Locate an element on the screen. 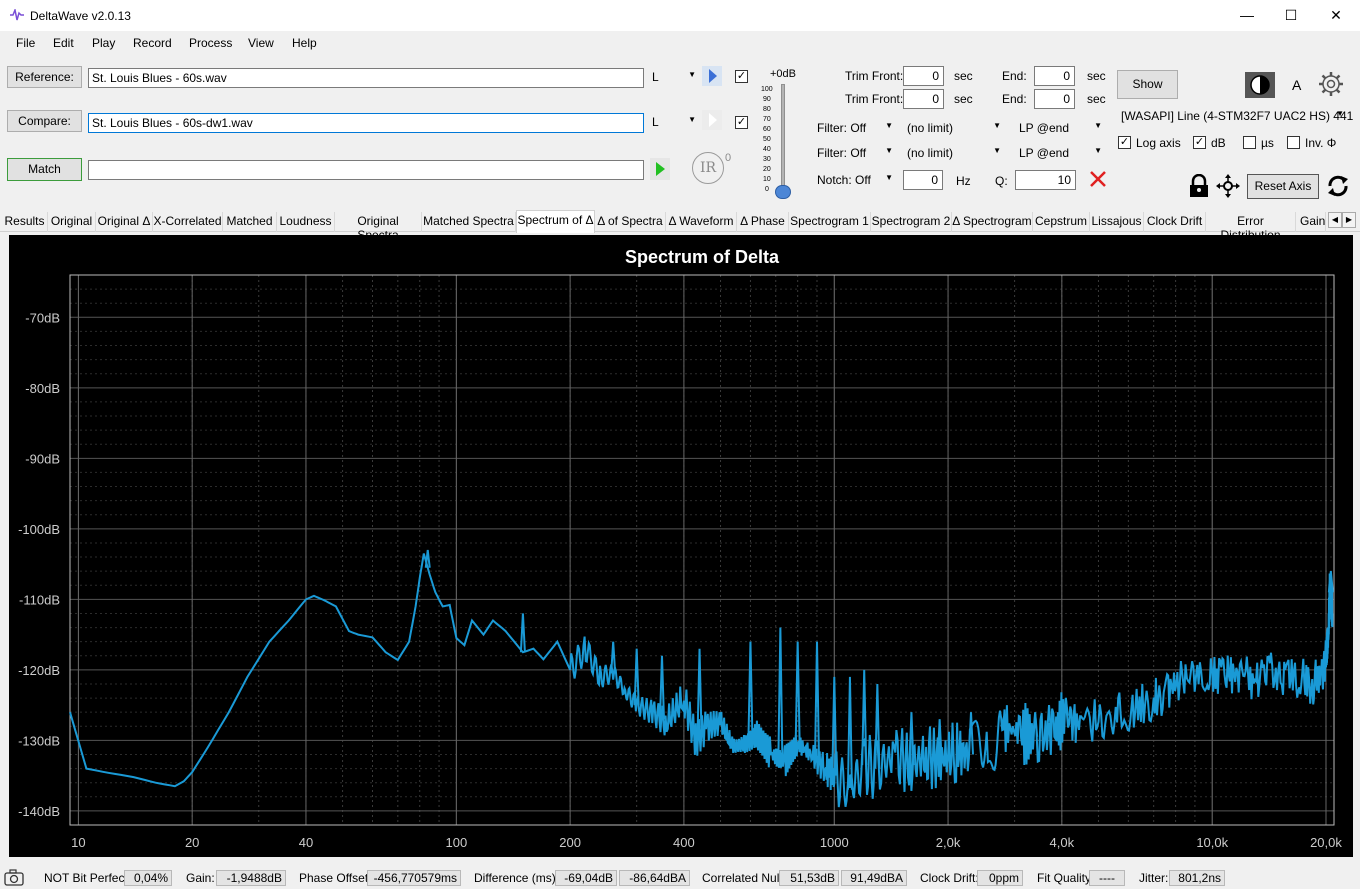 The width and height of the screenshot is (1360, 889). menu-help: Help is located at coordinates (304, 43).